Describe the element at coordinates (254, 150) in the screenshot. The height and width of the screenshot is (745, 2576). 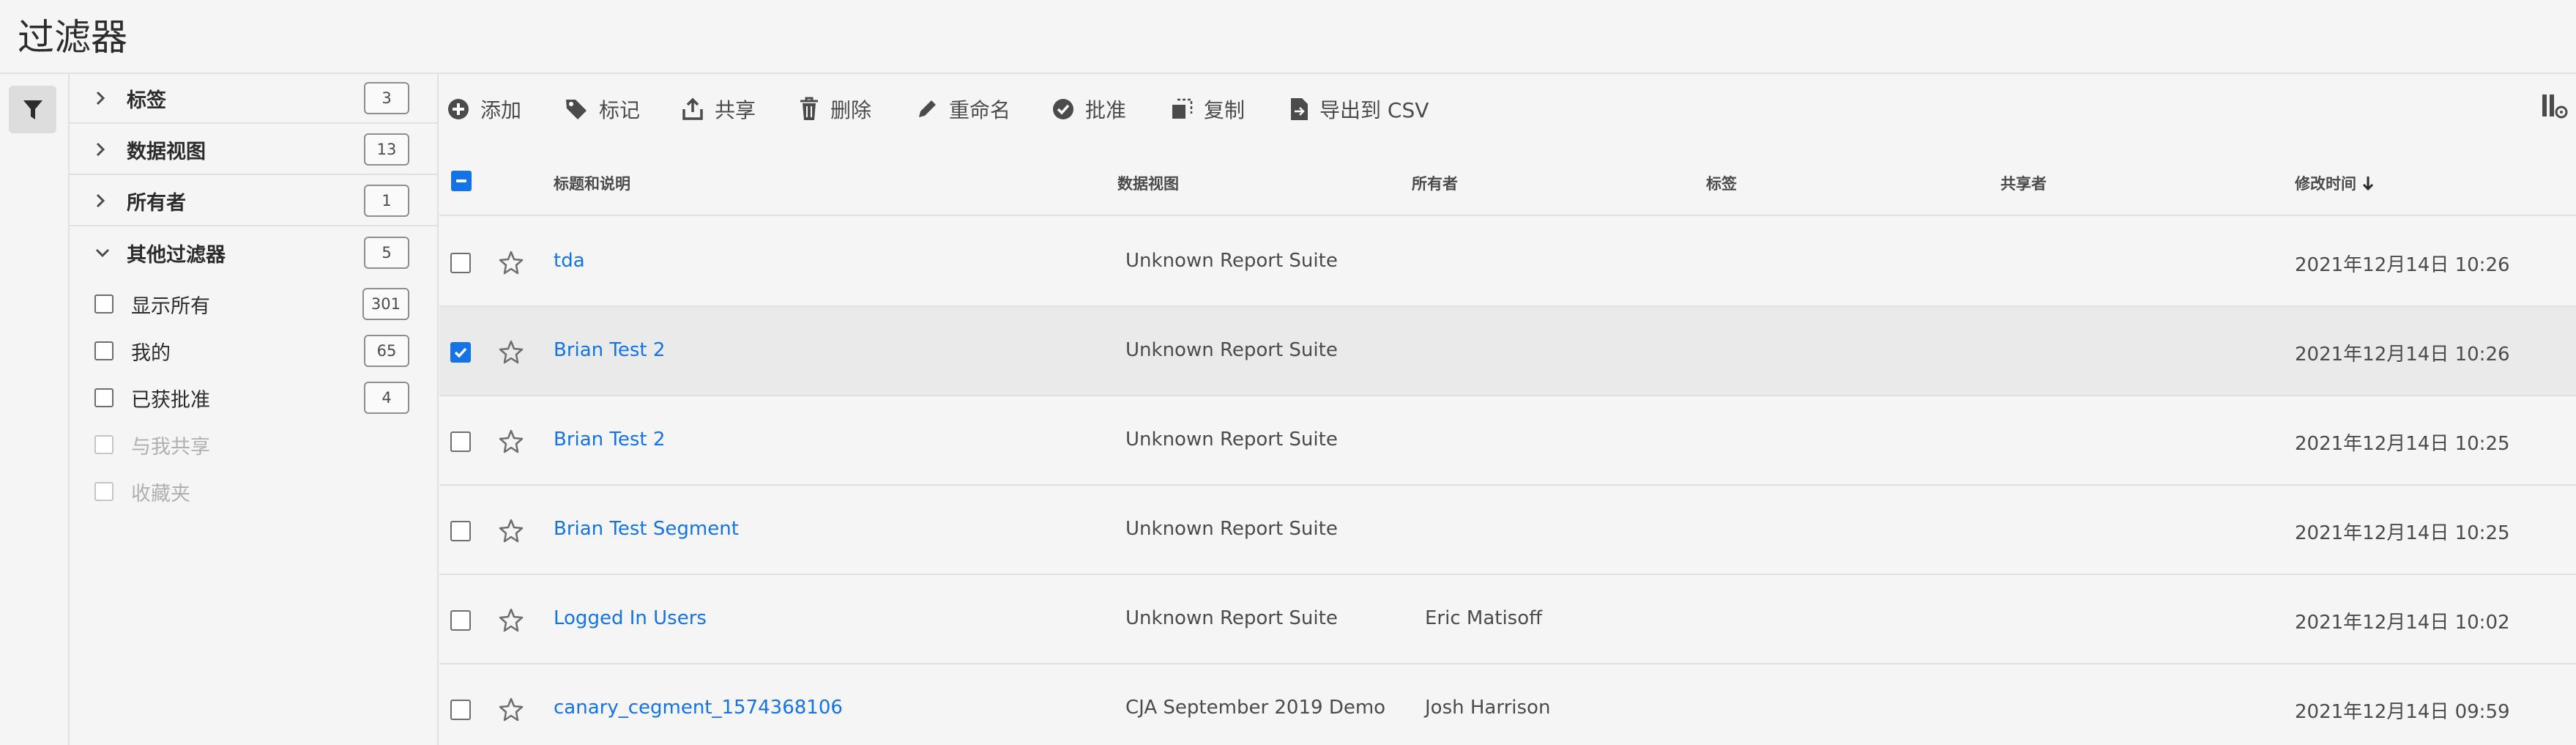
I see `filter-group-data-views: 数据视图 13` at that location.